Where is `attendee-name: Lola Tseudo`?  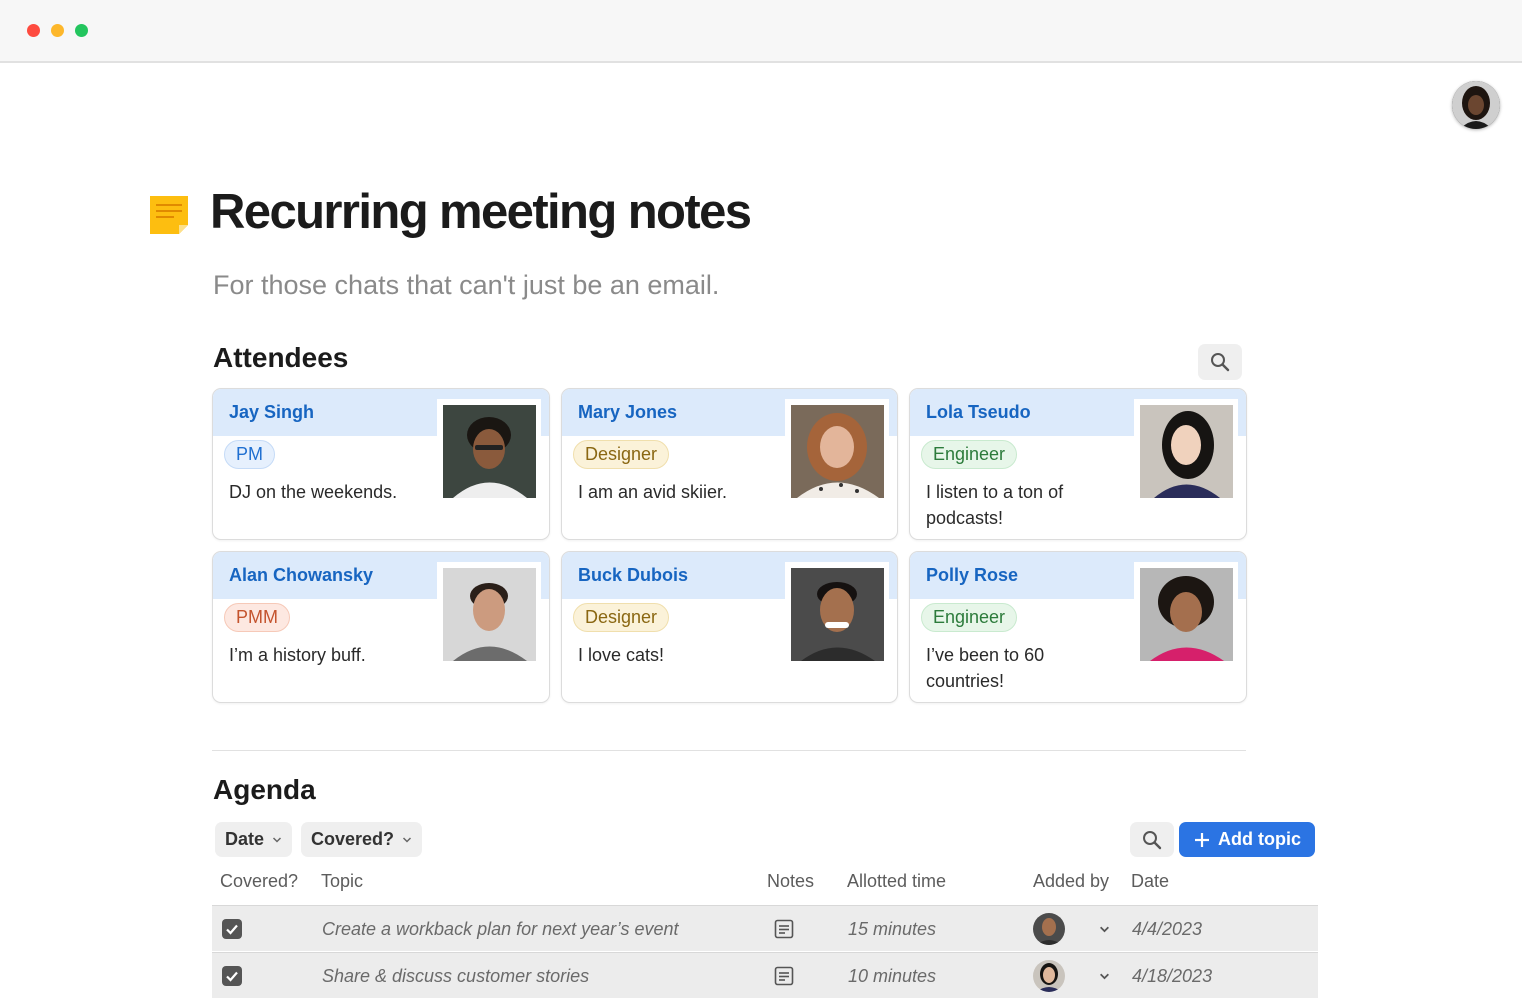
attendee-name: Lola Tseudo is located at coordinates (978, 412).